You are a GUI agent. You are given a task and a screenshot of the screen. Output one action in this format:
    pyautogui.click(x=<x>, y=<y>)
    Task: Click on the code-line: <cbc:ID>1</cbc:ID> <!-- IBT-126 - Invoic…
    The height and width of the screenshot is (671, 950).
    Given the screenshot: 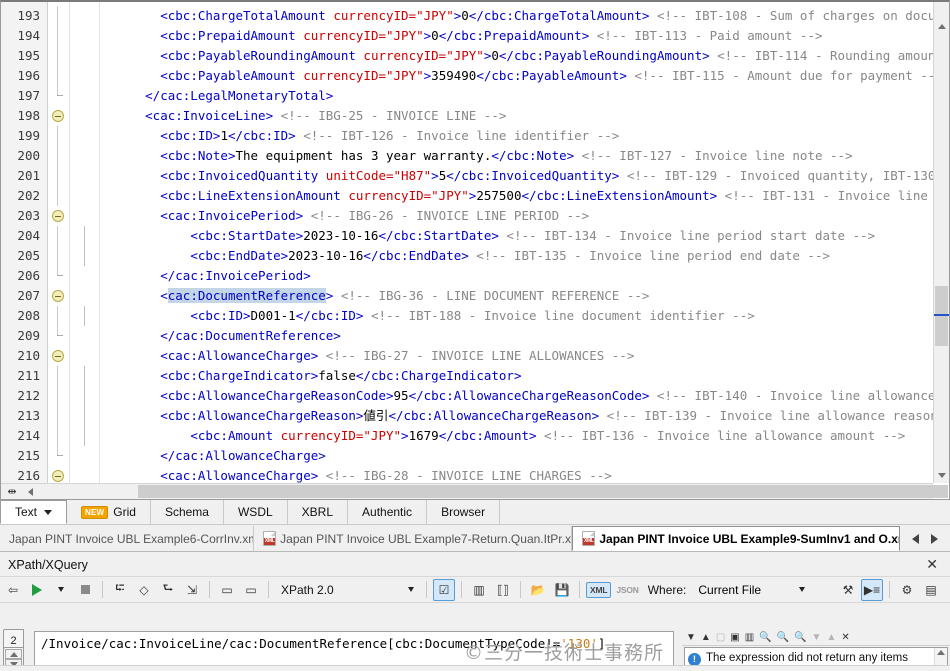 What is the action you would take?
    pyautogui.click(x=524, y=136)
    